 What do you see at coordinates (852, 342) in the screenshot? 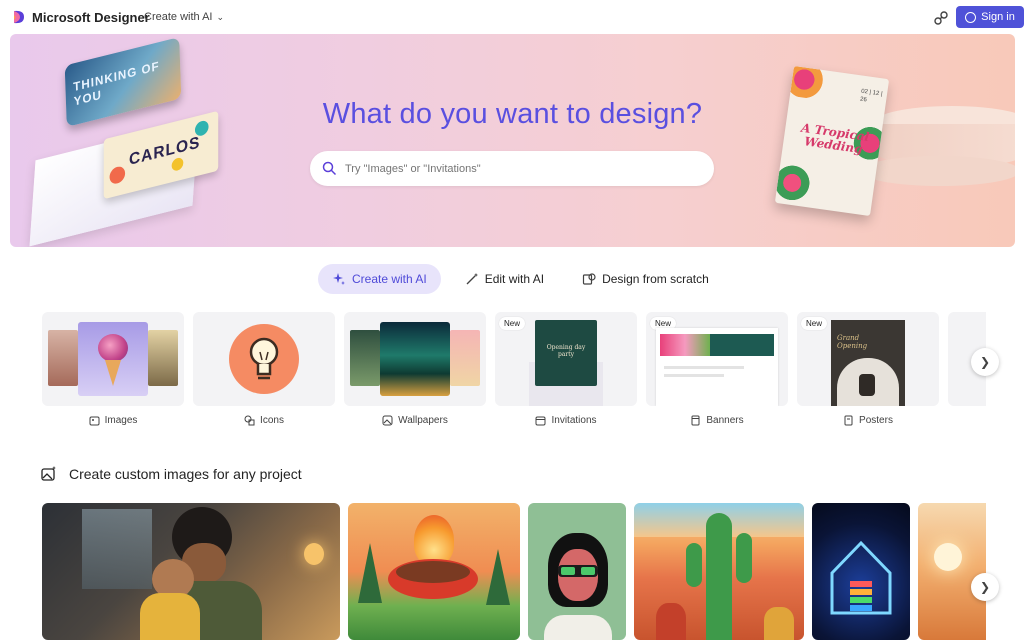
I see `poster-thumb-text: Grand Opening` at bounding box center [852, 342].